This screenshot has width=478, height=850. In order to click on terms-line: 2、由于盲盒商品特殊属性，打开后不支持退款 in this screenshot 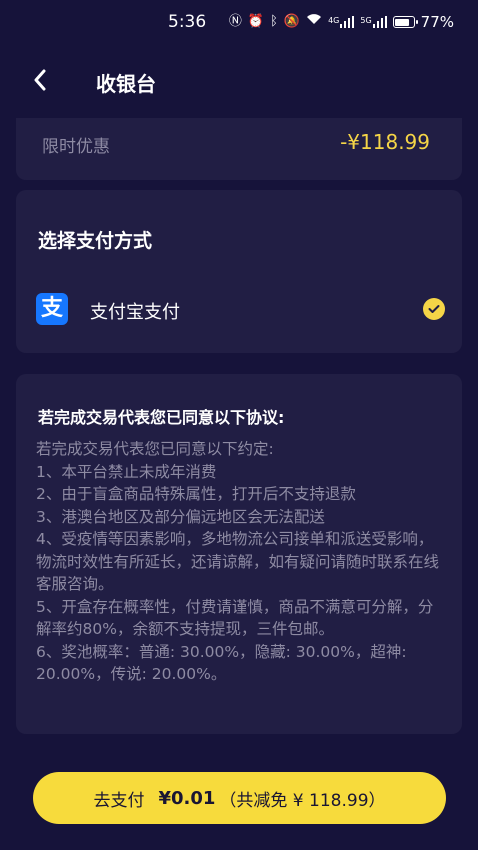, I will do `click(196, 494)`.